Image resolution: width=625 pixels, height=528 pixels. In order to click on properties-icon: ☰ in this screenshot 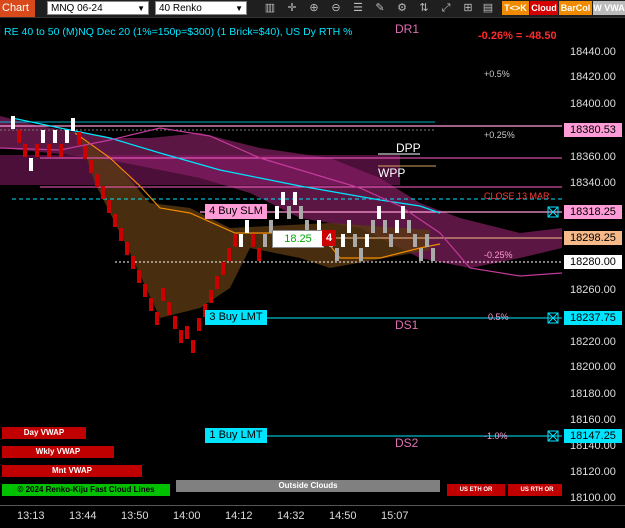, I will do `click(358, 8)`.